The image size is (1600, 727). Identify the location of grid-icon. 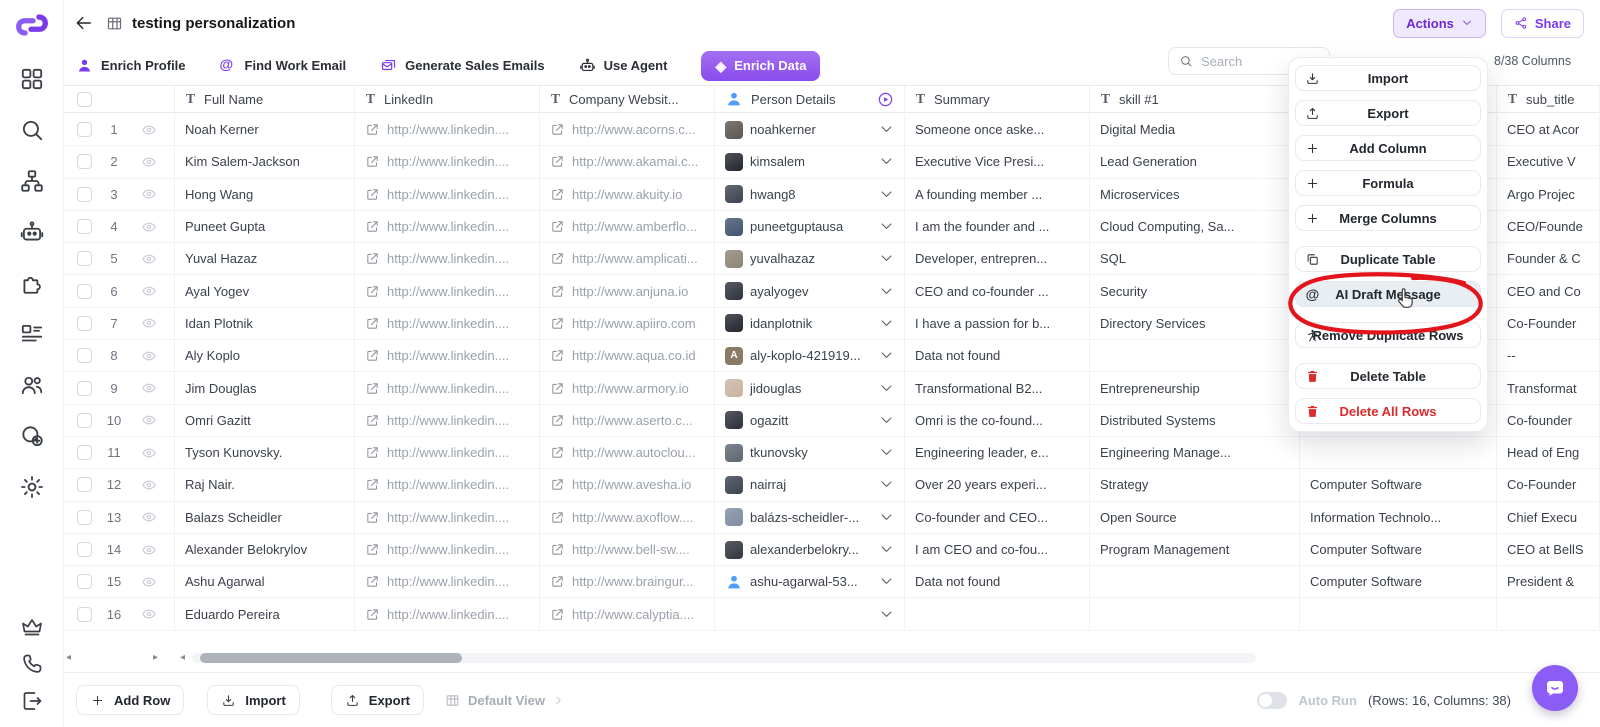
(32, 79).